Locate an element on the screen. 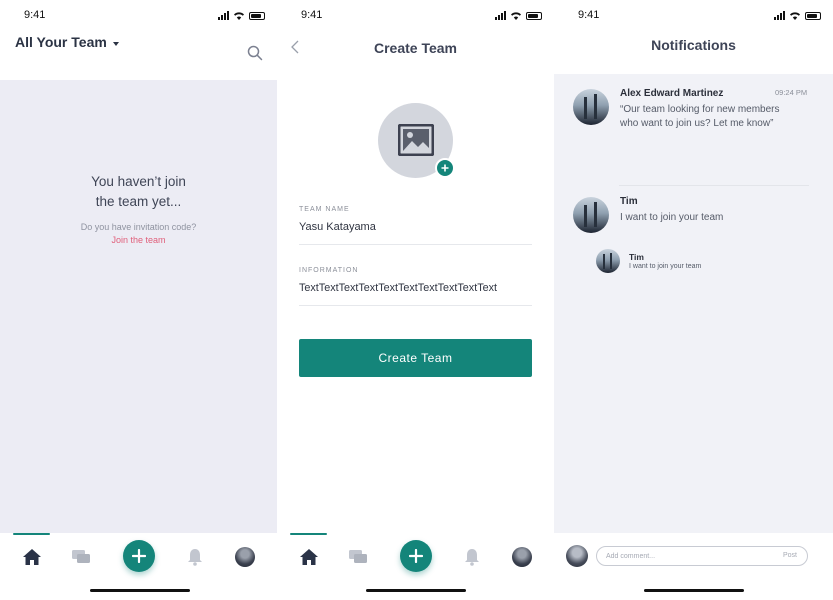 This screenshot has width=833, height=600. notification-time: 09:24 PM is located at coordinates (791, 92).